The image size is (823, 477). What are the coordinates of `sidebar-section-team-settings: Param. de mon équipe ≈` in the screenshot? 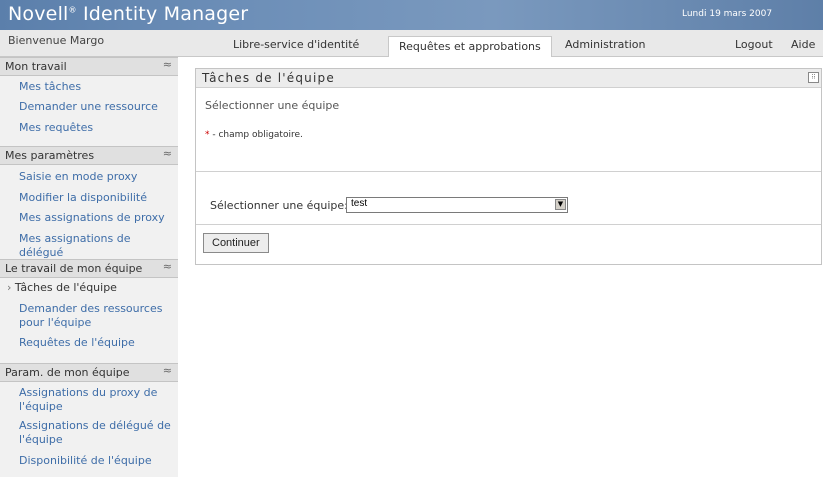 It's located at (89, 372).